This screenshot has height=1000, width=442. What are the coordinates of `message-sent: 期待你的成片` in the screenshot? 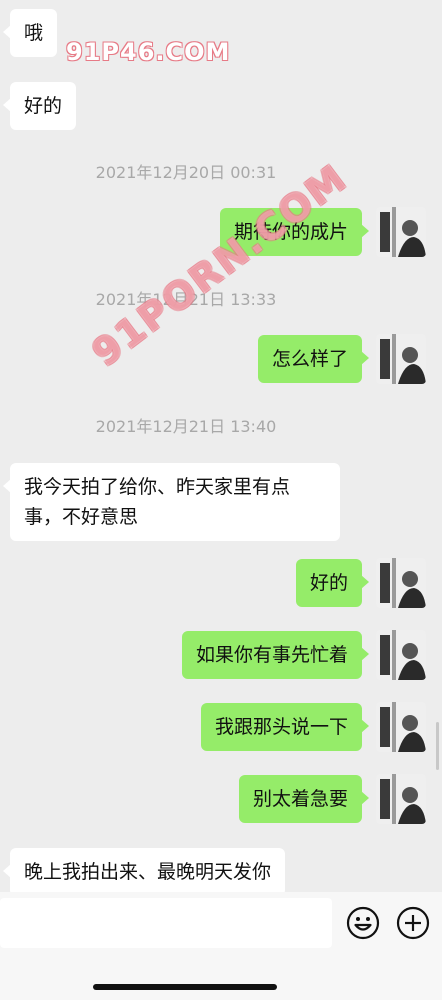 It's located at (294, 232).